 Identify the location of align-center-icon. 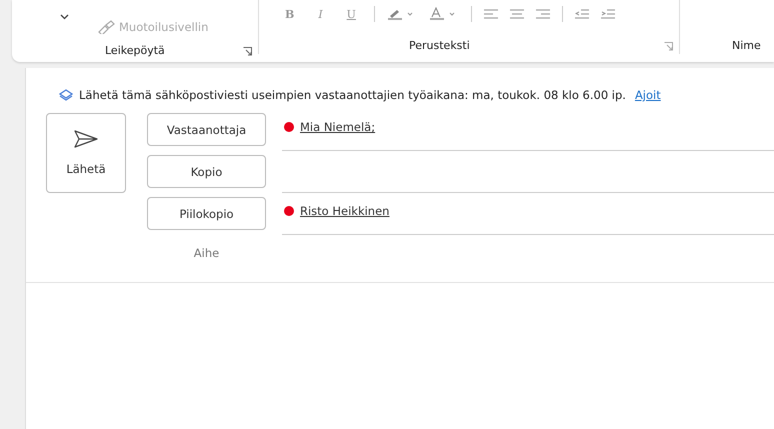
(517, 14).